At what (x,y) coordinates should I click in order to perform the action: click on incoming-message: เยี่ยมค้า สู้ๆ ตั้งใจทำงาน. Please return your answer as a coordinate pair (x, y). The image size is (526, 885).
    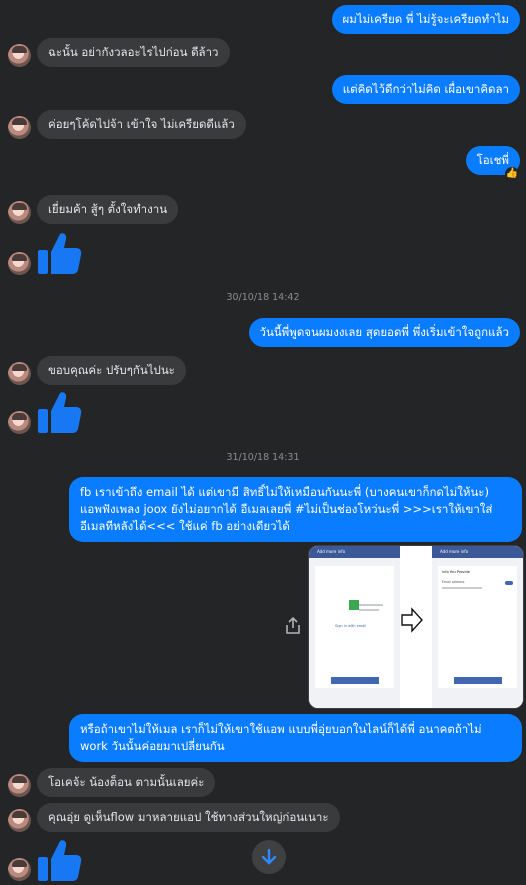
    Looking at the image, I should click on (108, 209).